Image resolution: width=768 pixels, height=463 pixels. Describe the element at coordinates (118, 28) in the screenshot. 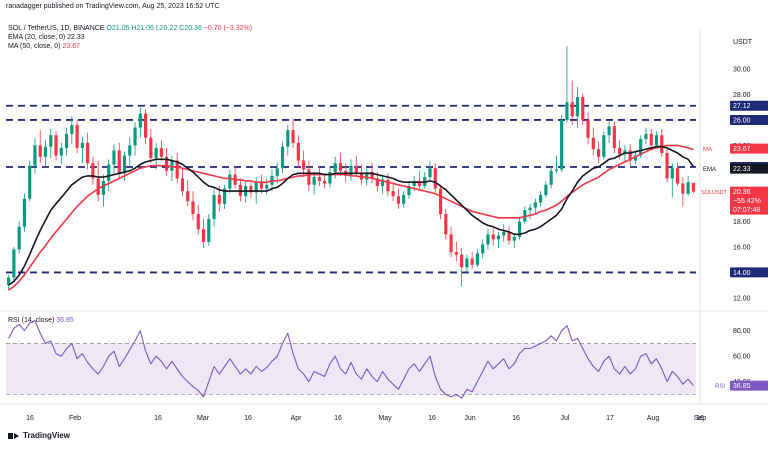

I see `ohlc-open: O21.05` at that location.